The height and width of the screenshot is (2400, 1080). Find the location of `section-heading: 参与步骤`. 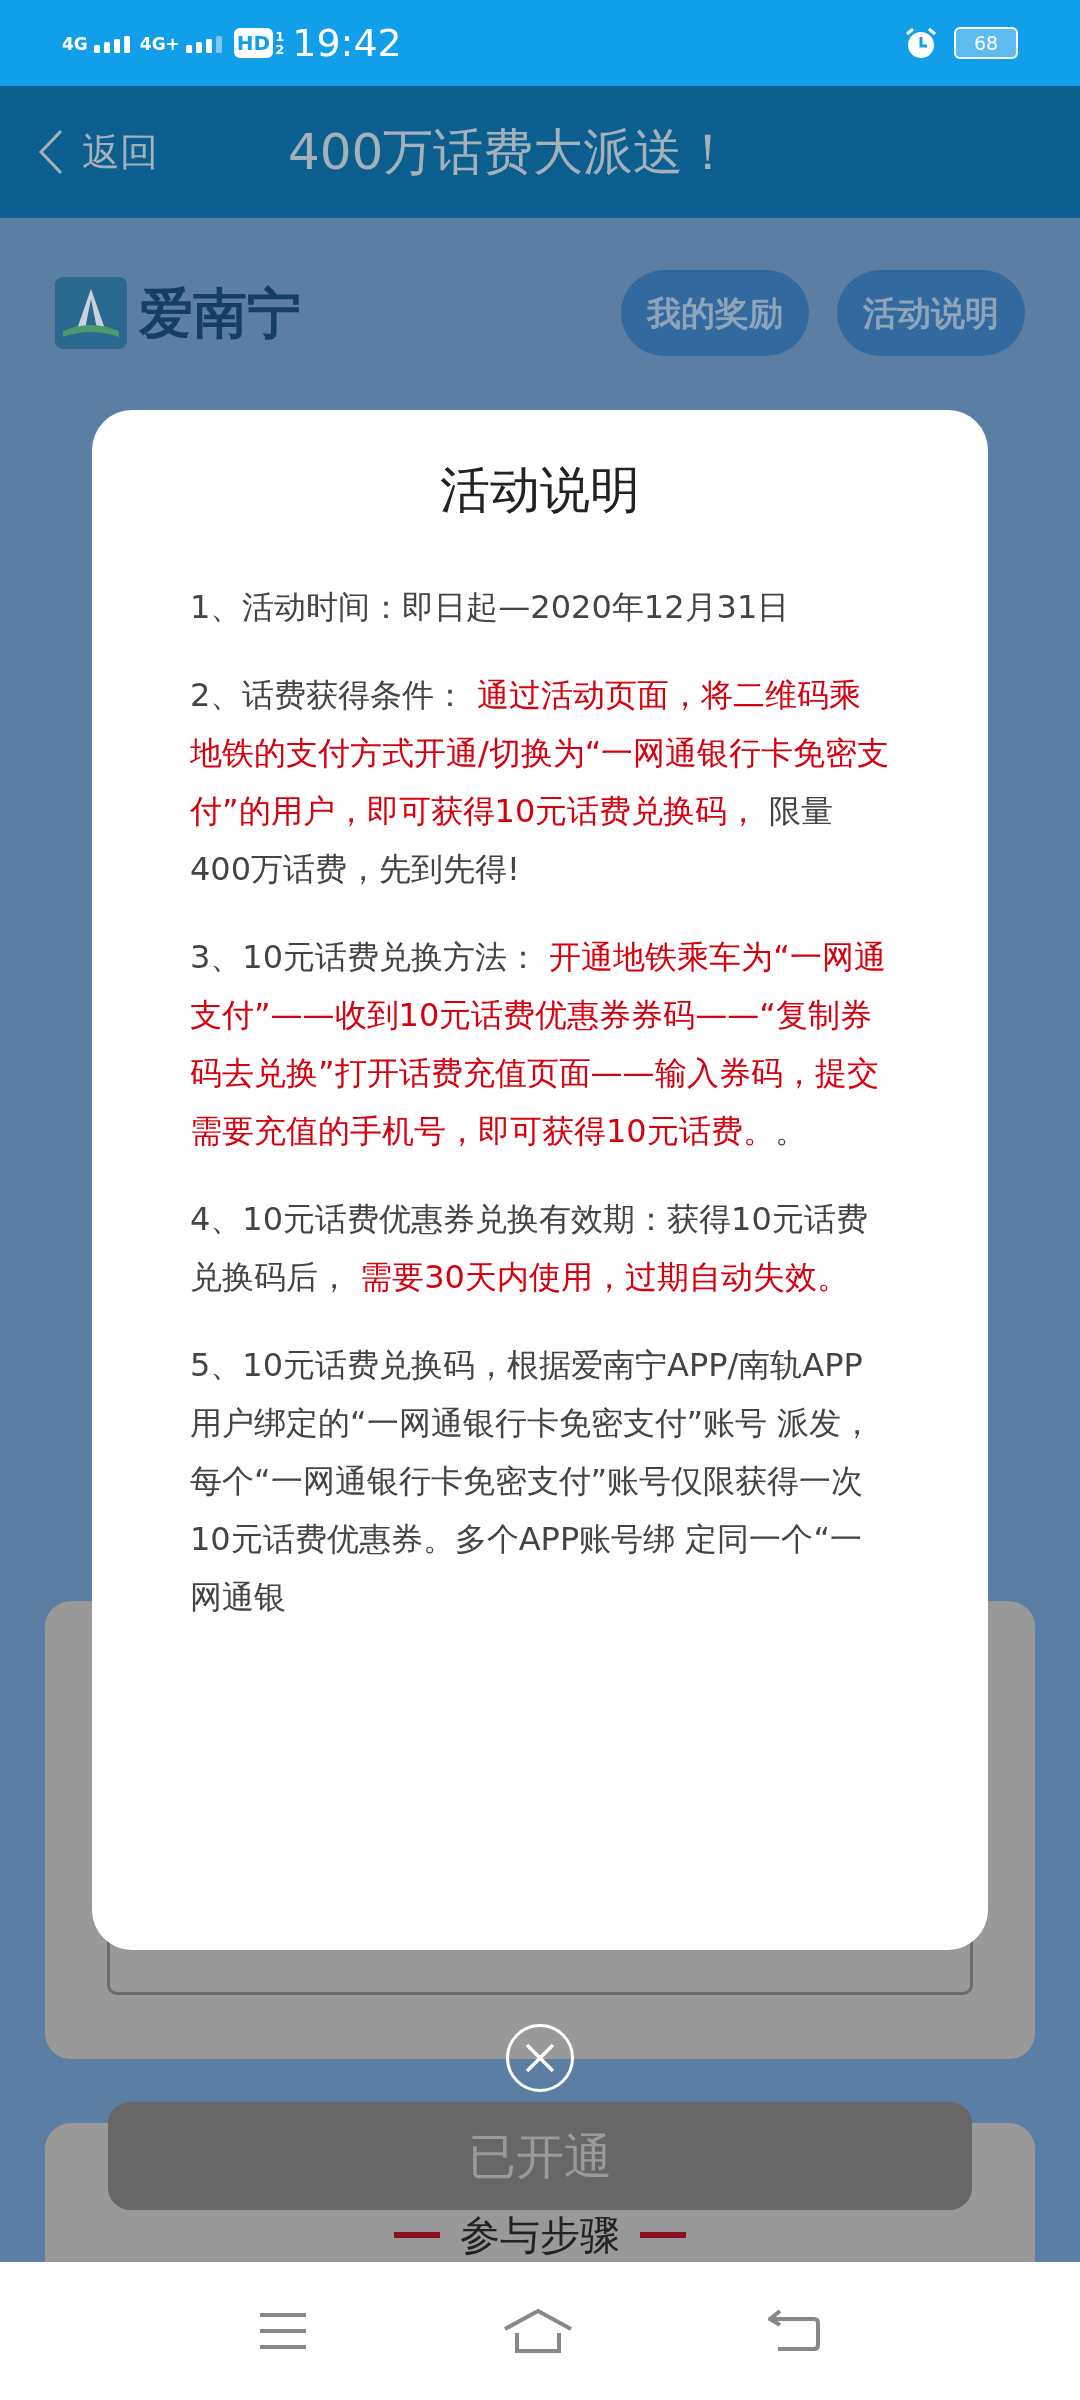

section-heading: 参与步骤 is located at coordinates (540, 2235).